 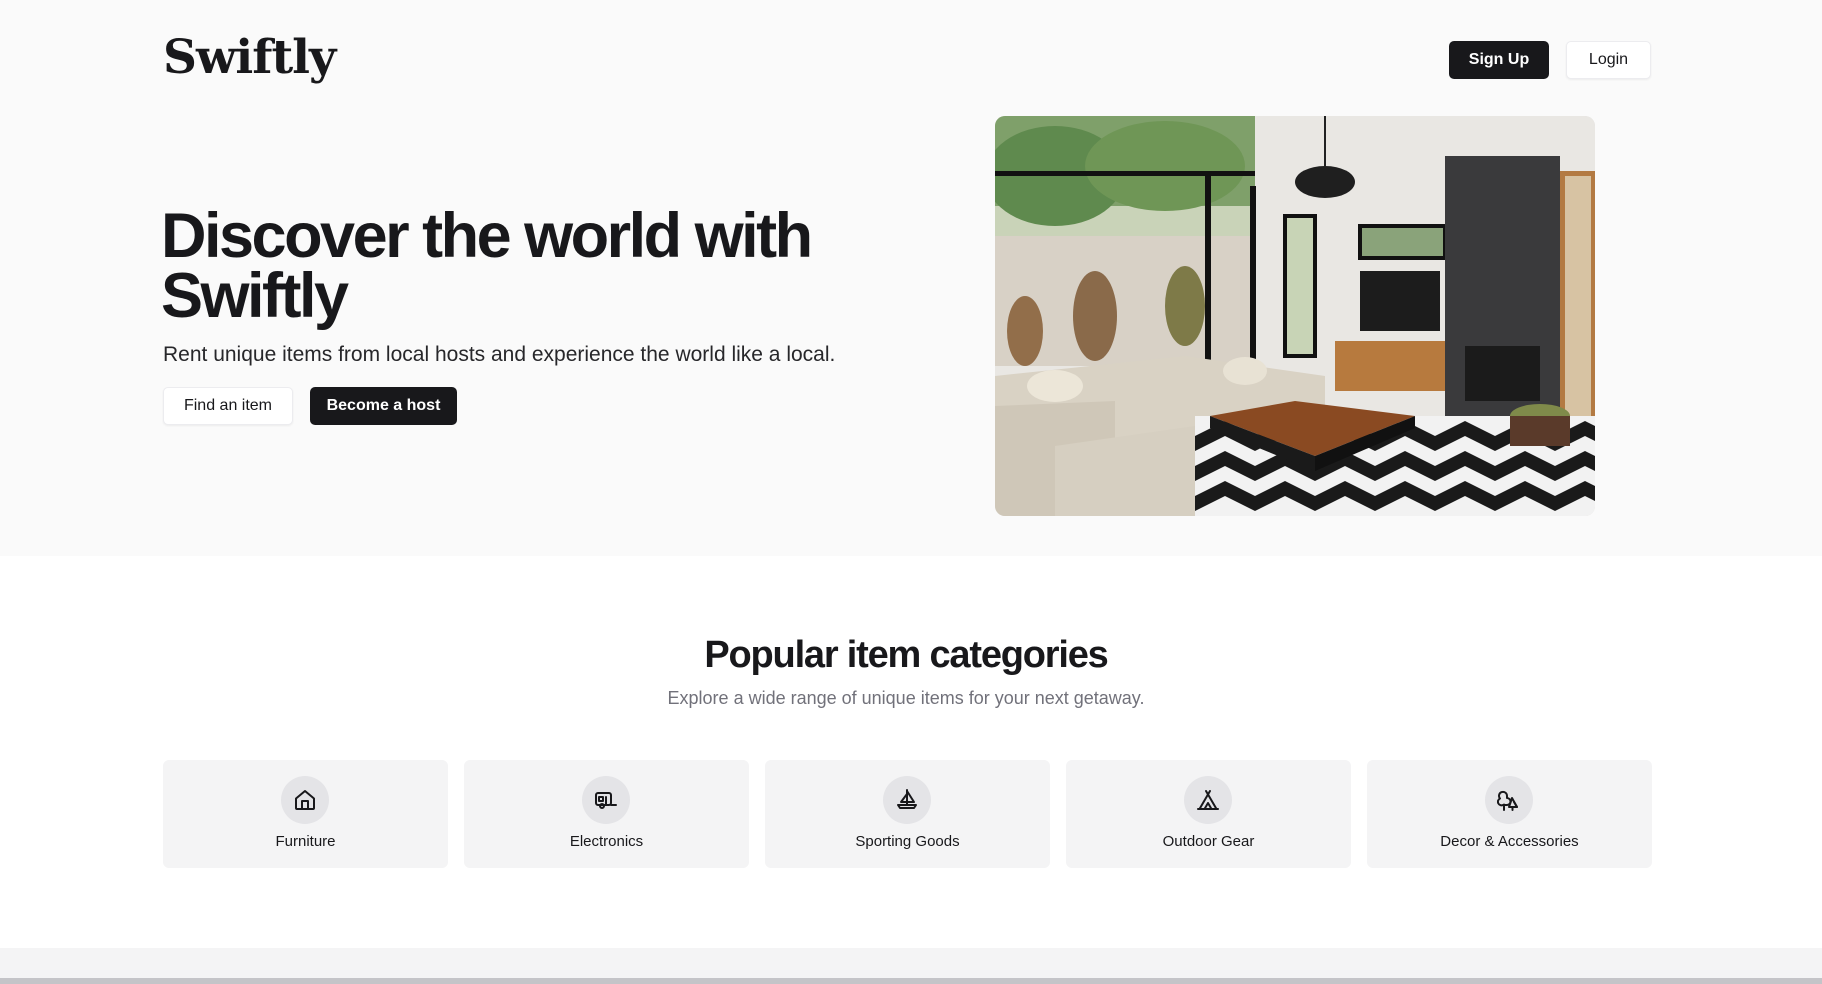 I want to click on category-card-sporting-goods: Sporting Goods, so click(x=907, y=814).